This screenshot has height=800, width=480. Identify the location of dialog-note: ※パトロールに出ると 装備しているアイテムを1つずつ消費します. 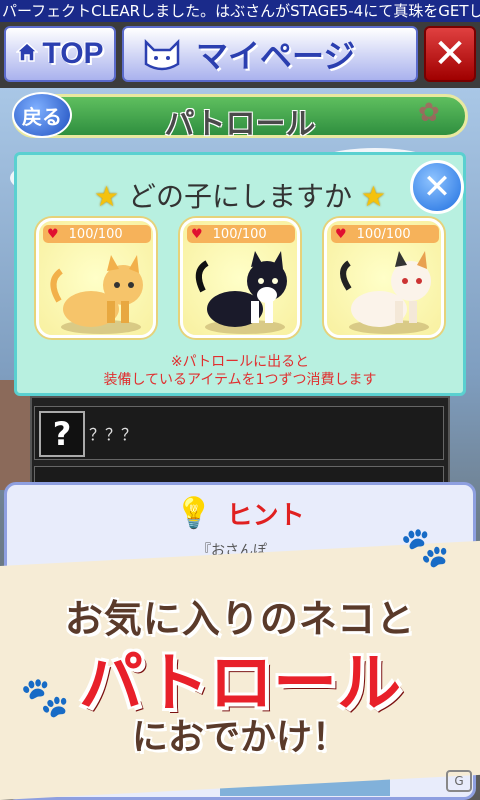
(240, 371).